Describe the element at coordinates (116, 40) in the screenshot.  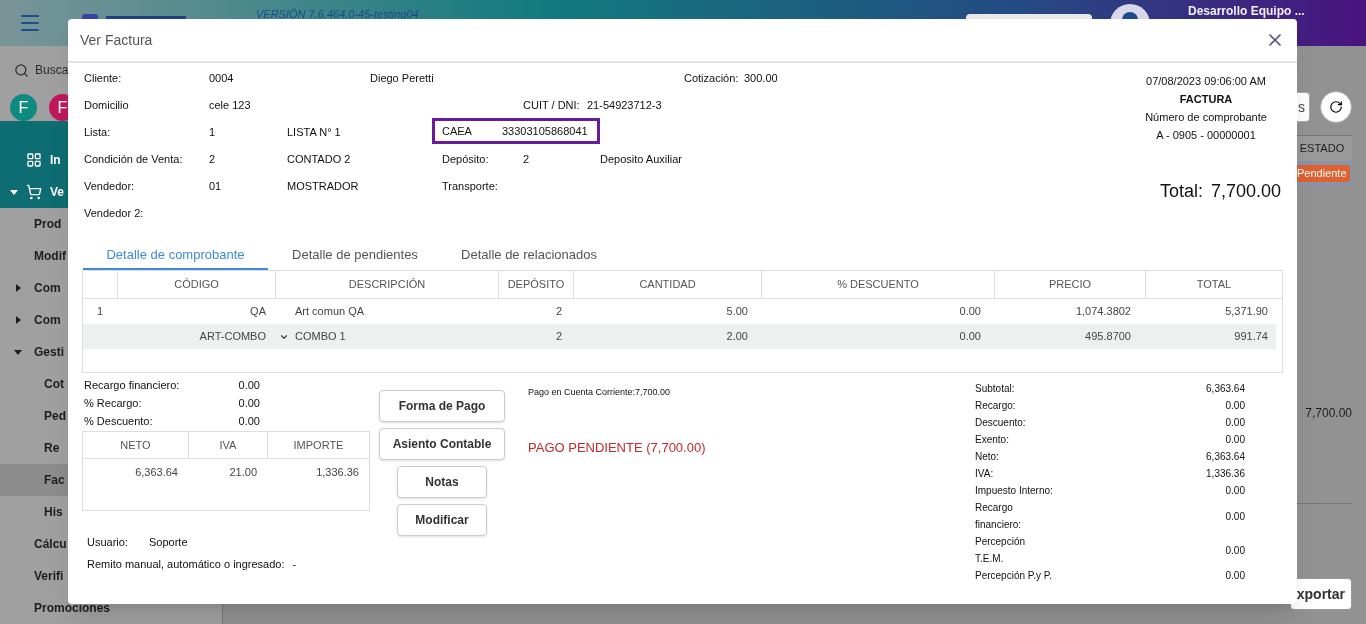
I see `dialog-title: Ver Factura` at that location.